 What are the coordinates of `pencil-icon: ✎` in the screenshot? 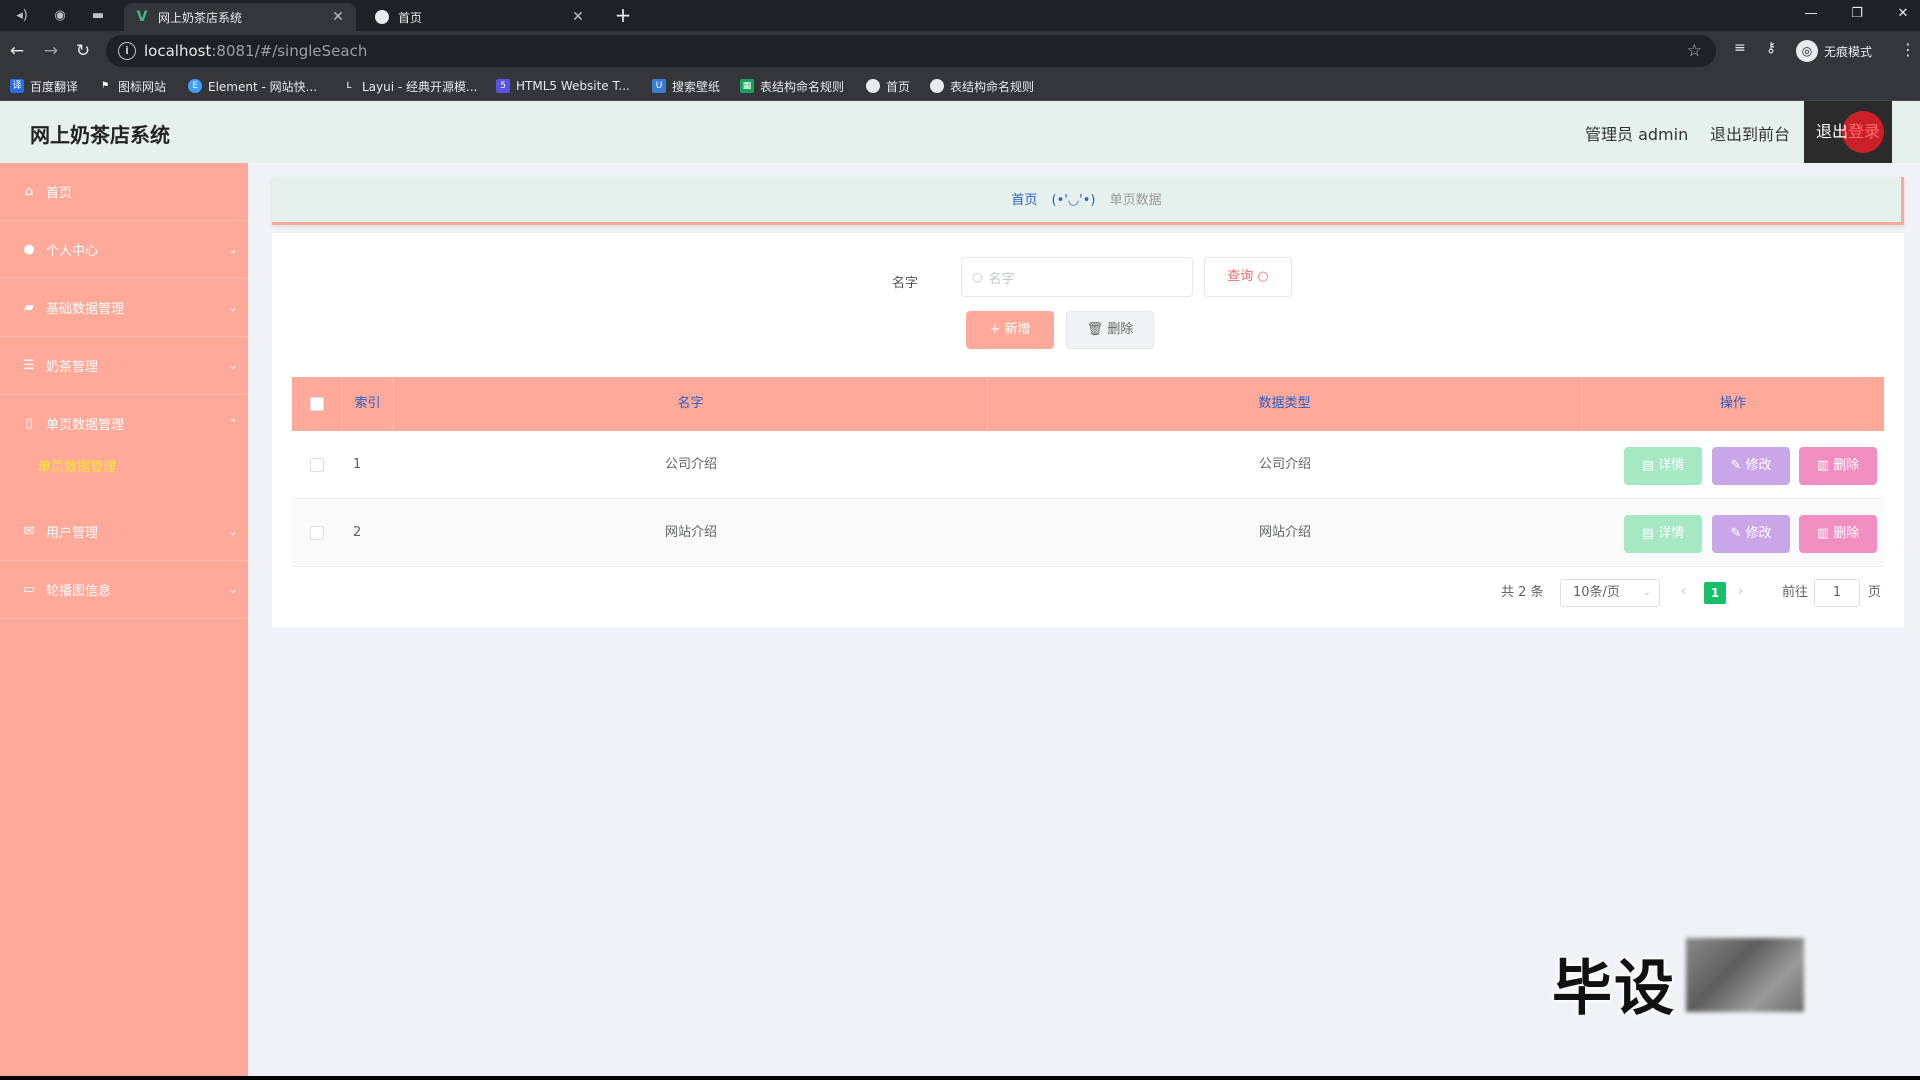 It's located at (1738, 465).